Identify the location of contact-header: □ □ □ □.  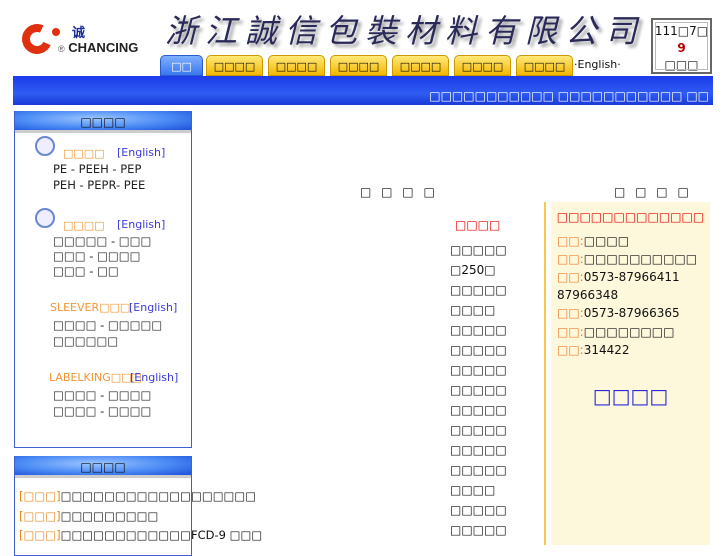
(653, 192).